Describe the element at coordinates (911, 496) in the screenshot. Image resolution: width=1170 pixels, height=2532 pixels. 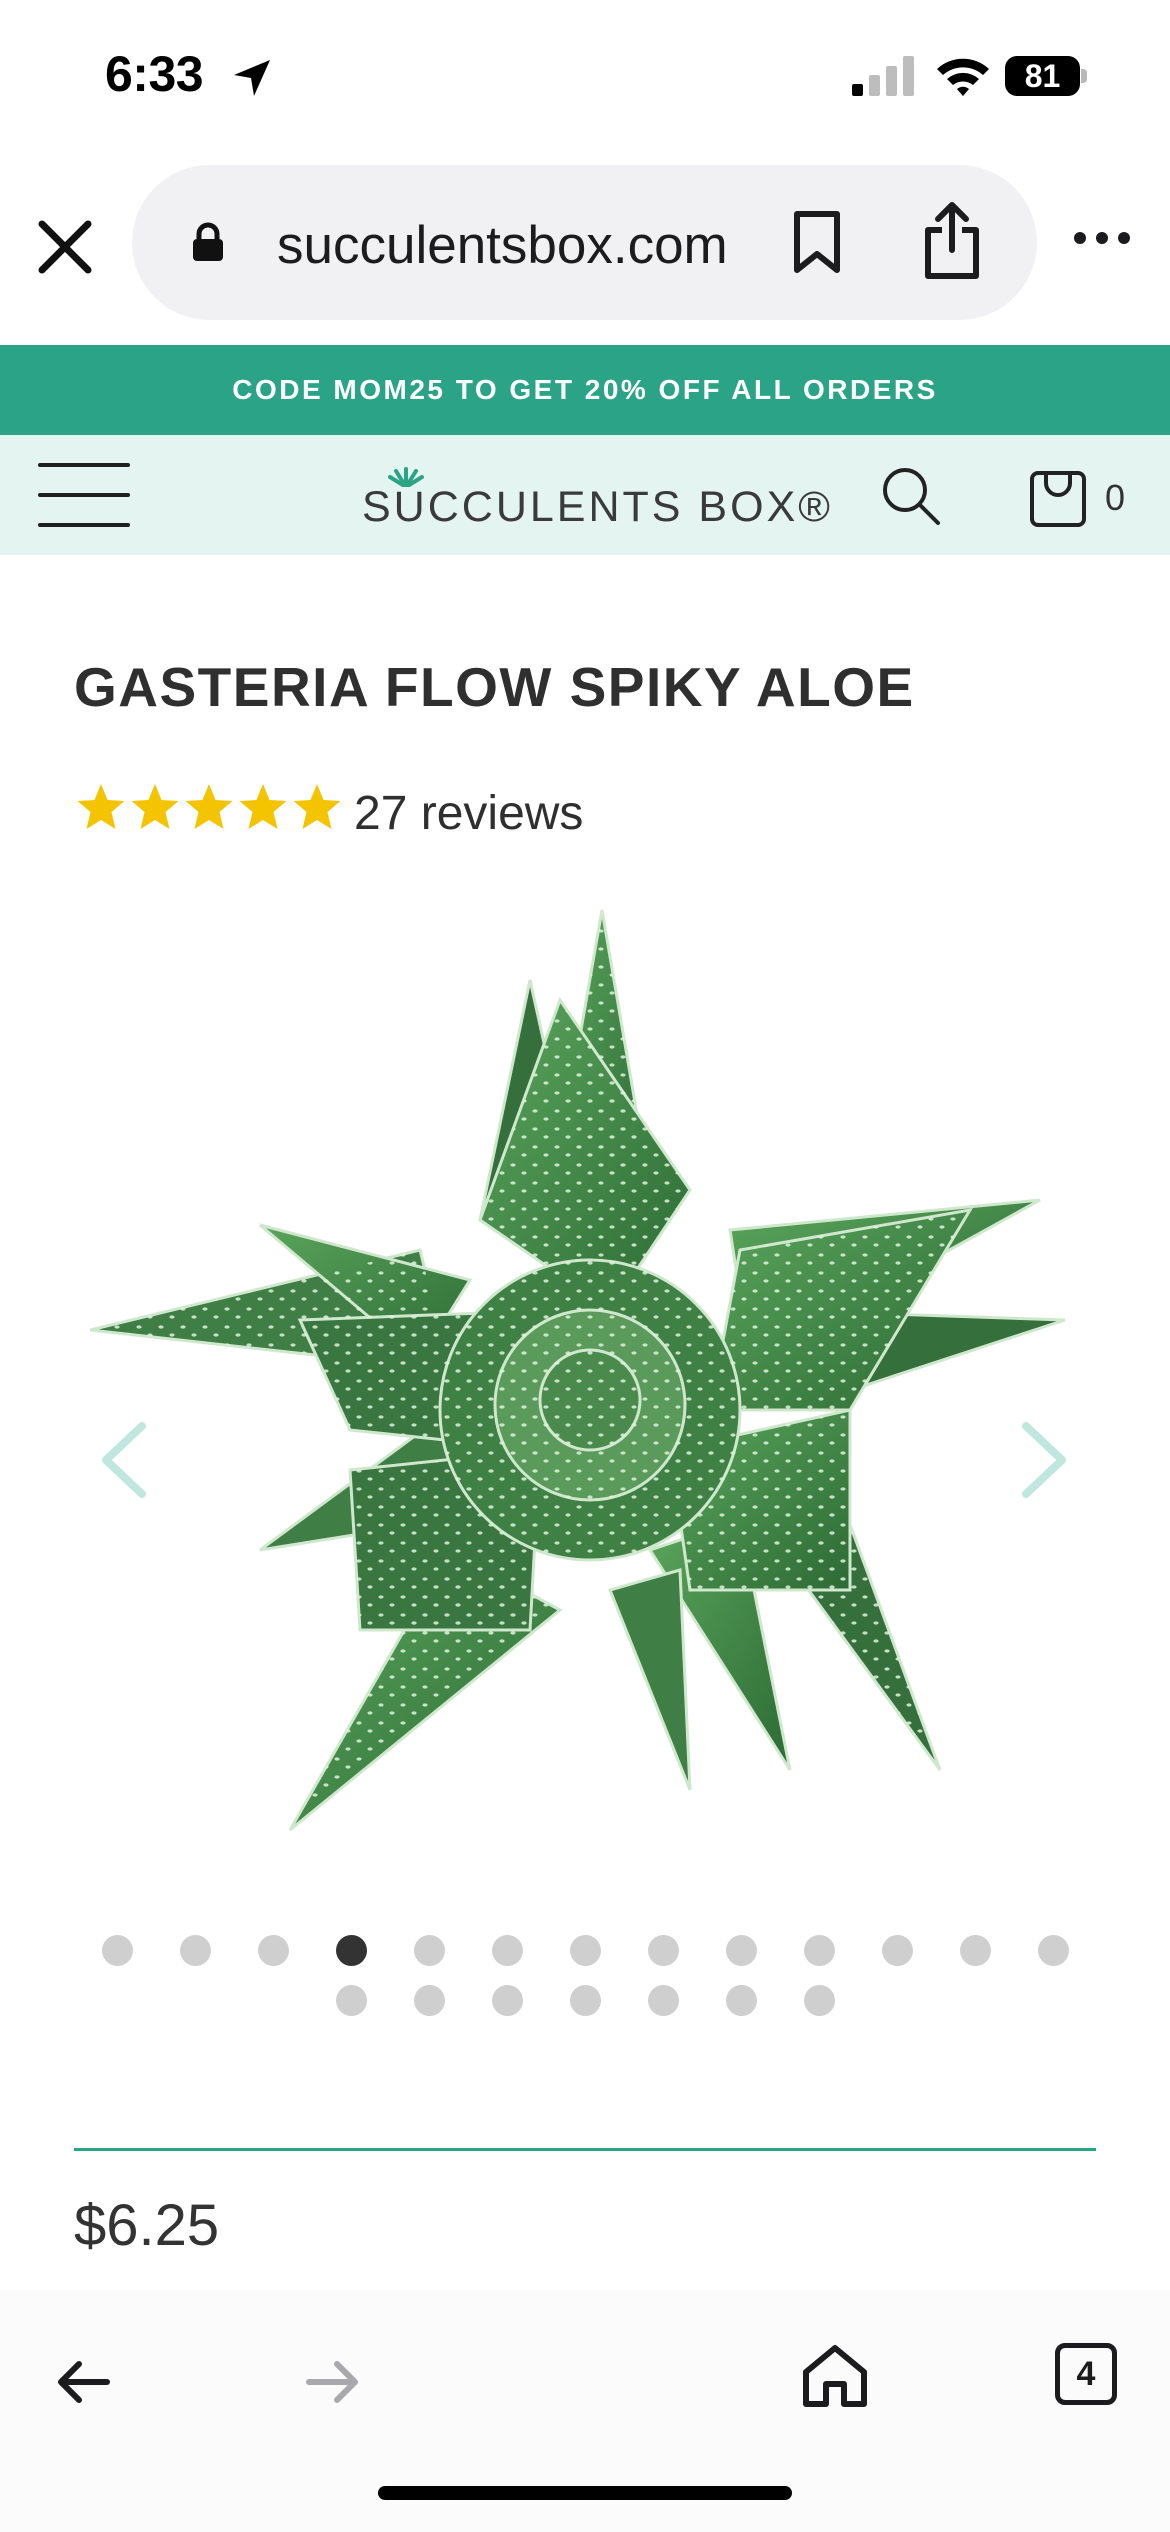
I see `search-icon` at that location.